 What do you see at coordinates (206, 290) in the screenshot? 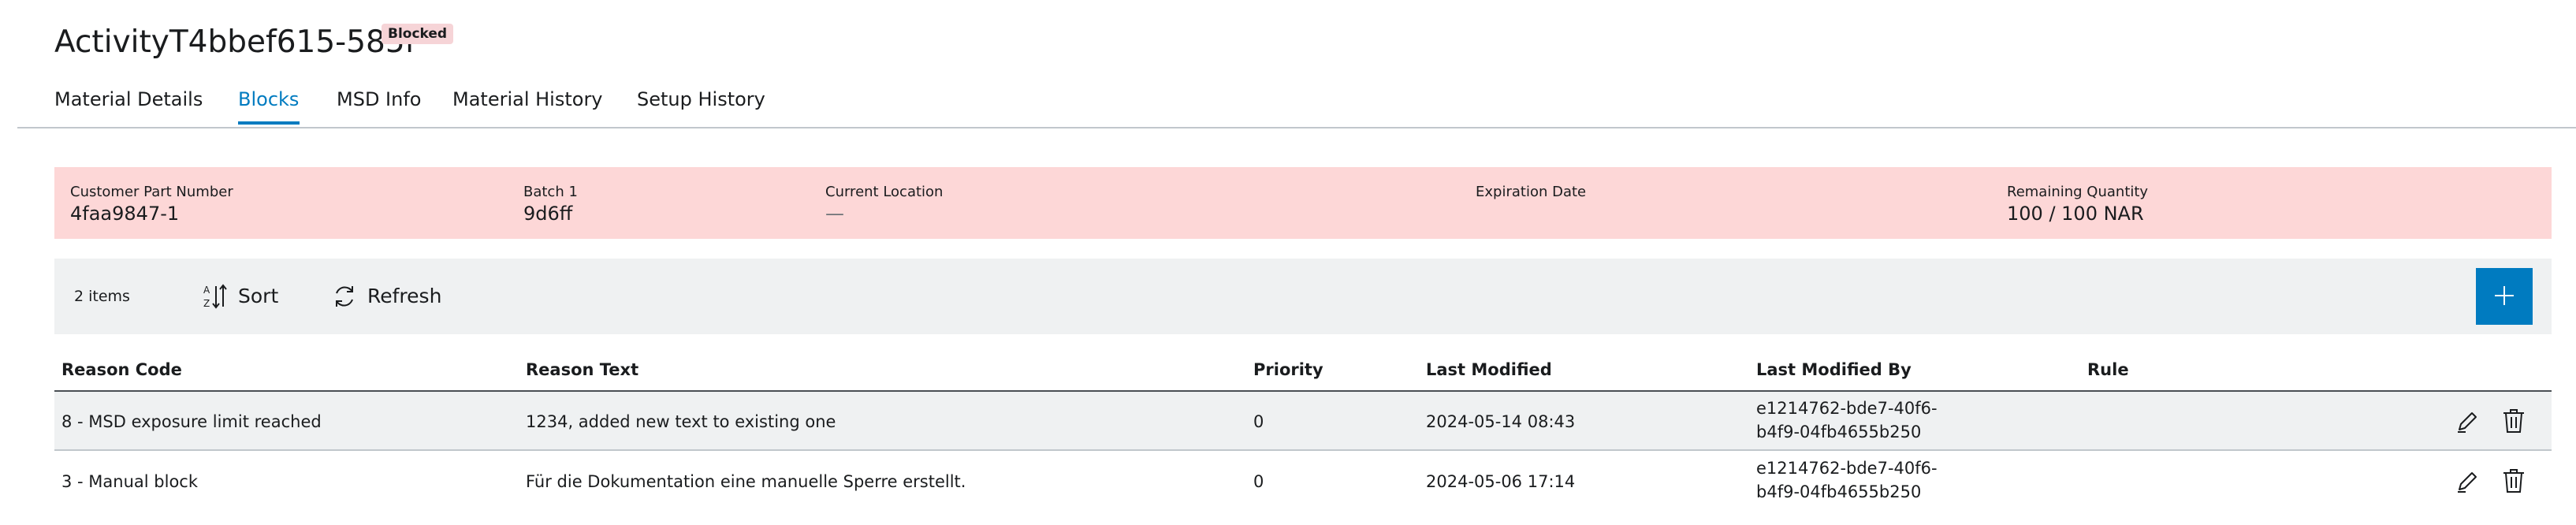
I see `svg-text: A` at bounding box center [206, 290].